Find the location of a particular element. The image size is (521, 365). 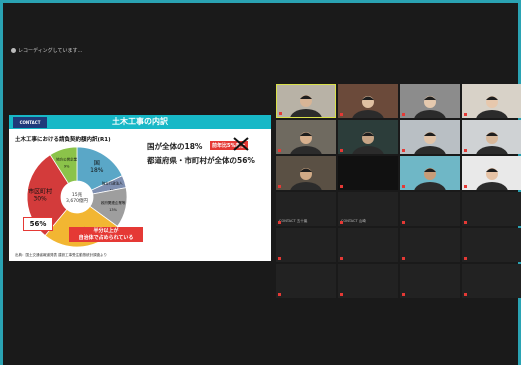

pie-center-label: 15兆 is located at coordinates (77, 194).